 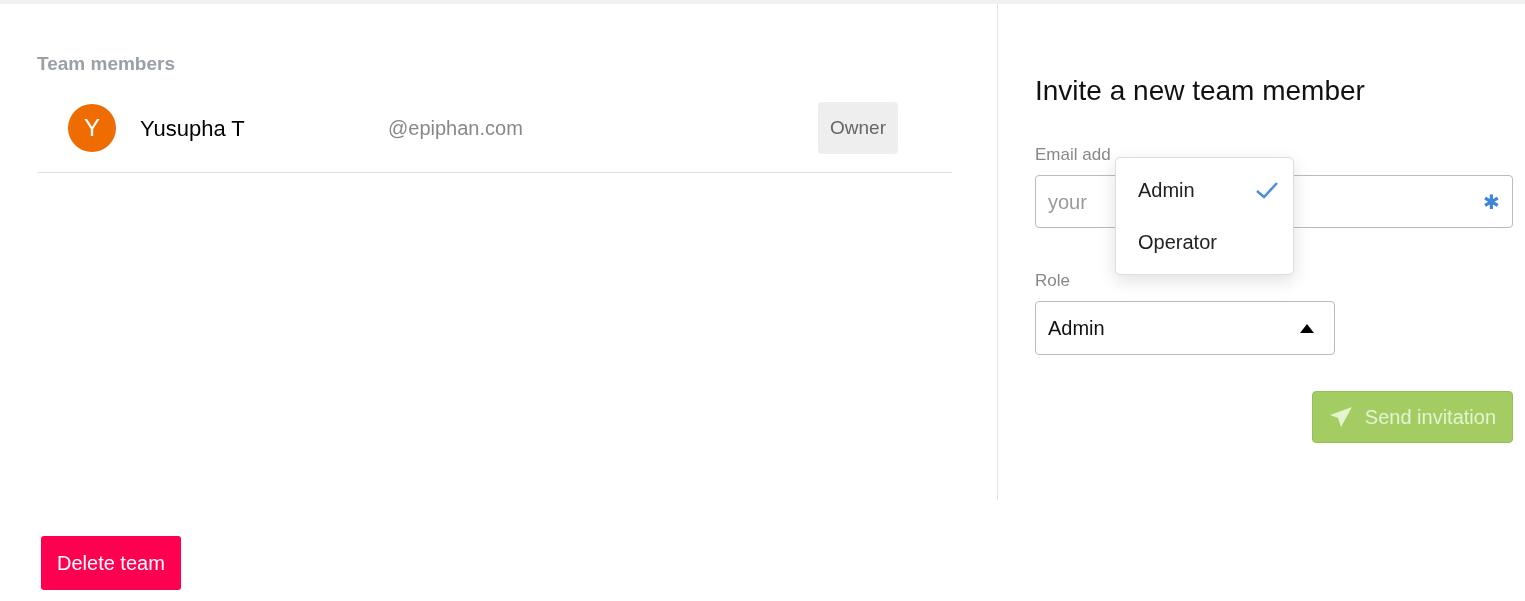 I want to click on dropdown-option: Operator, so click(x=1204, y=242).